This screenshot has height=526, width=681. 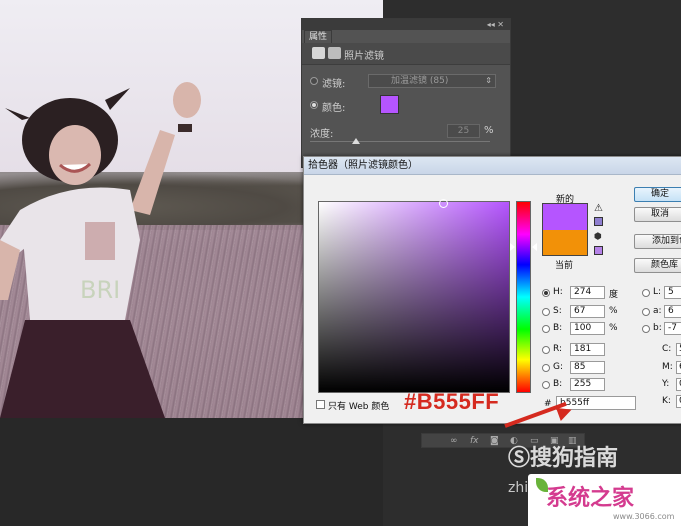 I want to click on saturation-input: 67, so click(x=587, y=311).